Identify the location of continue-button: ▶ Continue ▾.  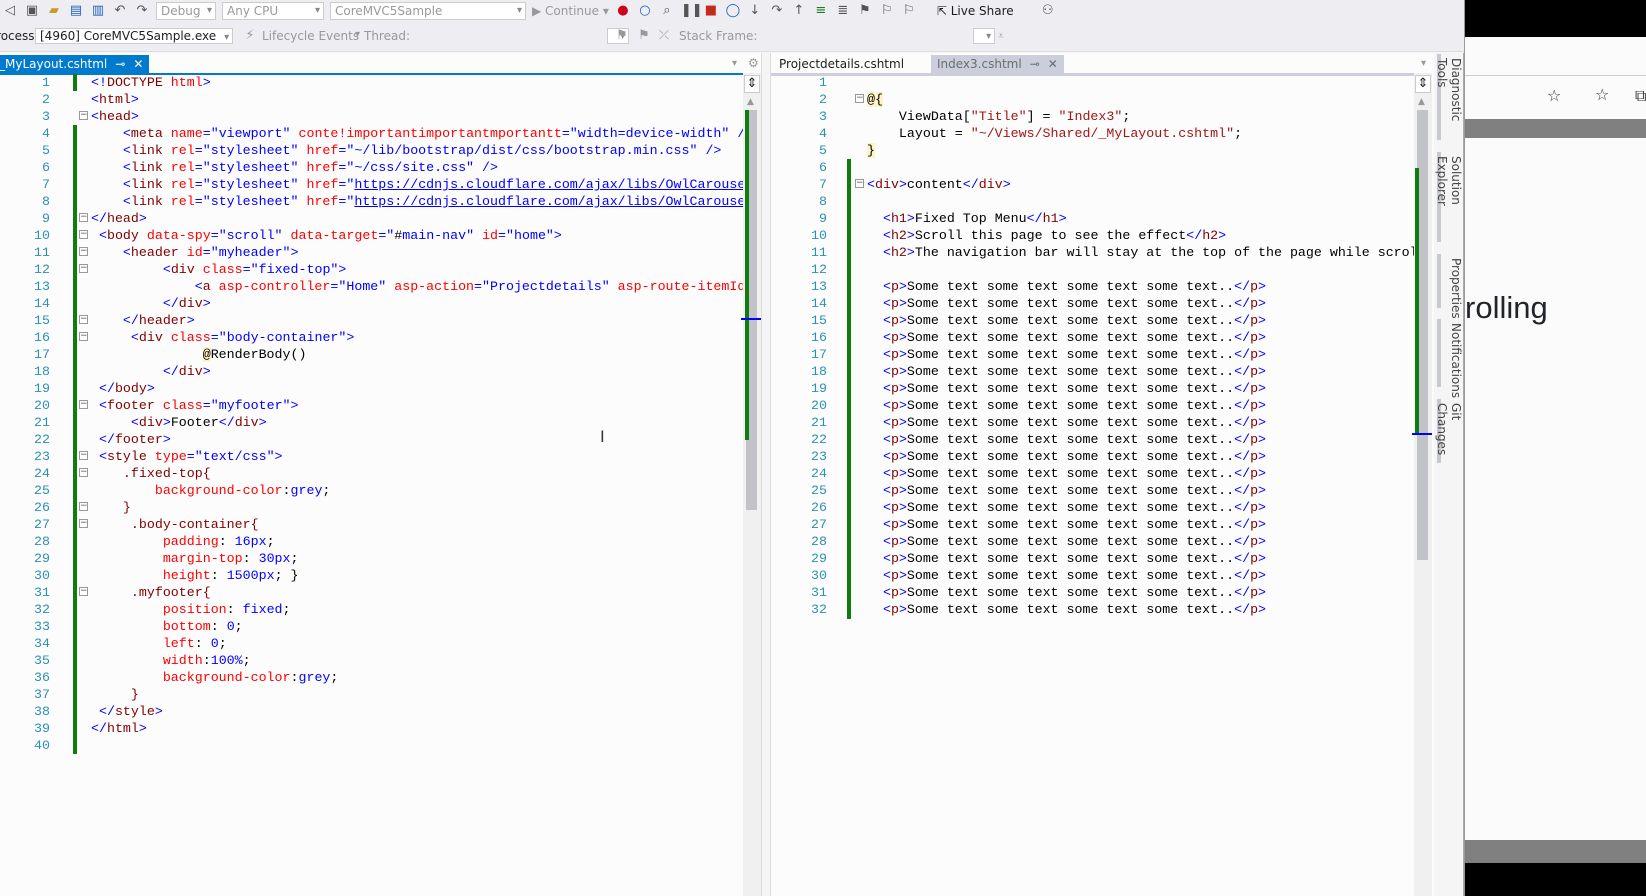
(570, 11).